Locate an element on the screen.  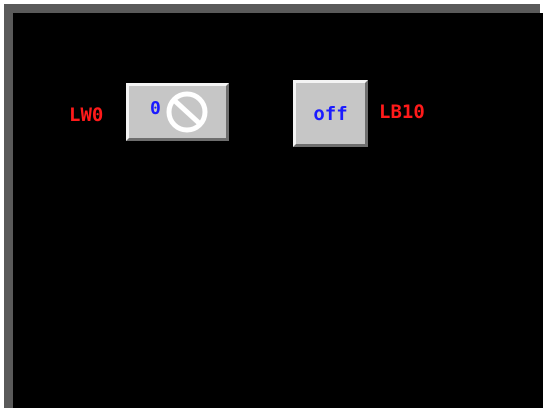
bit-switch-button: off is located at coordinates (330, 113).